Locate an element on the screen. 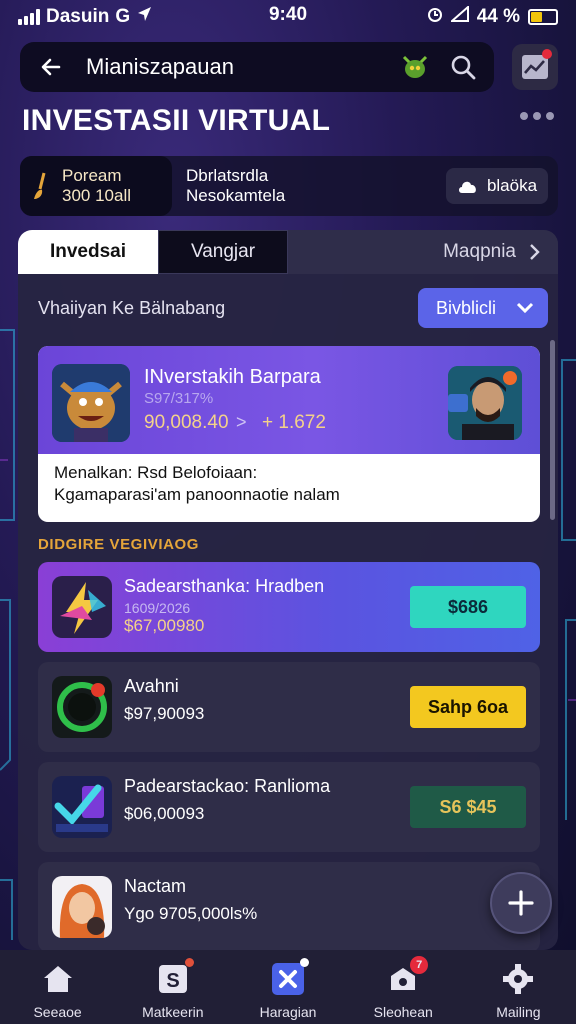 The height and width of the screenshot is (1024, 576). nav-label: Mailing is located at coordinates (518, 1012).